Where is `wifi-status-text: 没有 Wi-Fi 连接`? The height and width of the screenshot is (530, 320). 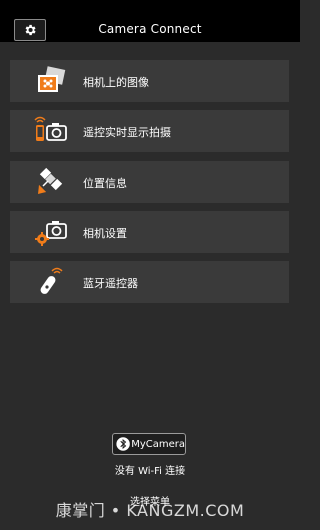
wifi-status-text: 没有 Wi-Fi 连接 is located at coordinates (150, 471).